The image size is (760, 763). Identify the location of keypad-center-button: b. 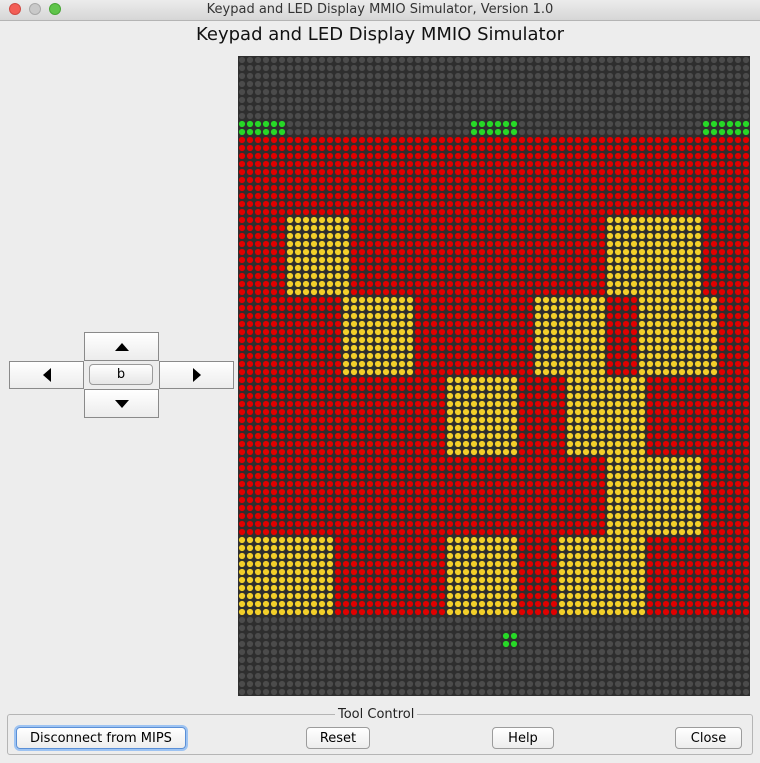
(121, 374).